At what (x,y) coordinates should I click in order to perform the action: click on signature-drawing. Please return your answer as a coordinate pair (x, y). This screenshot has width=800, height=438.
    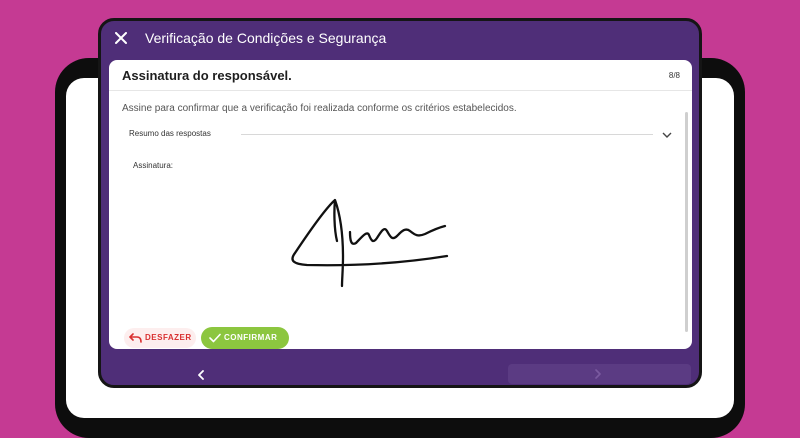
    Looking at the image, I should click on (370, 243).